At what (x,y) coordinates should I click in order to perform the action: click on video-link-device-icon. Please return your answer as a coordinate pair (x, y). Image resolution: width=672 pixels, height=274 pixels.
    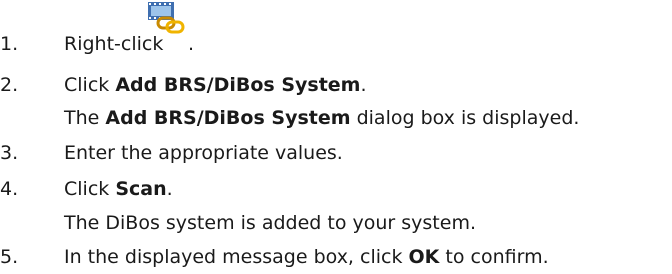
    Looking at the image, I should click on (166, 18).